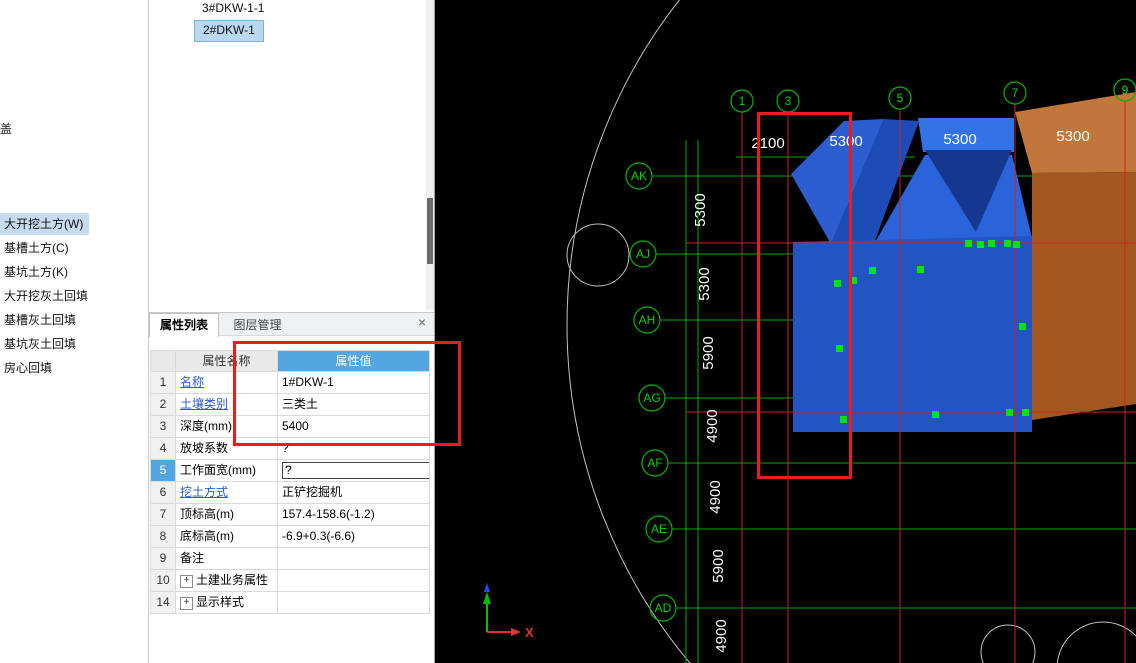 This screenshot has width=1136, height=663. Describe the element at coordinates (29, 368) in the screenshot. I see `sidebar-item: 房心回填` at that location.